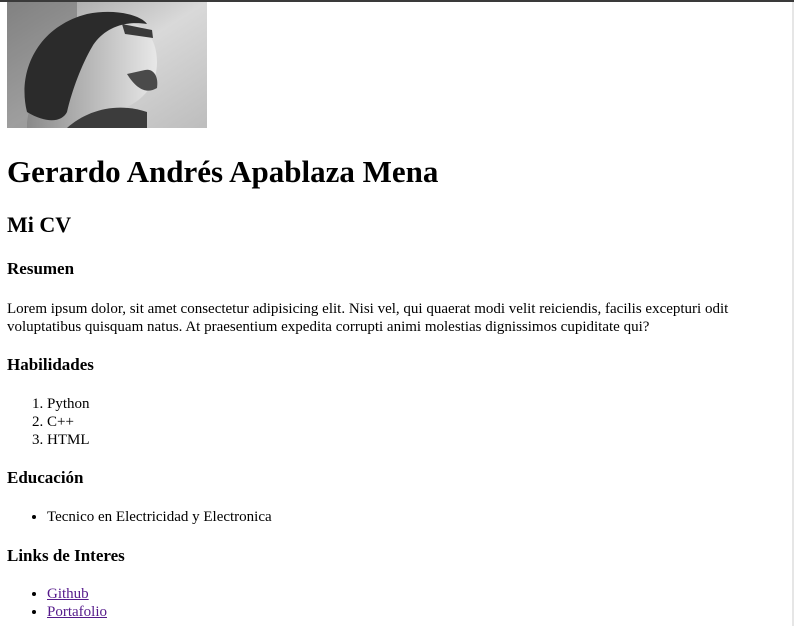  I want to click on education-list: Tecnico en Electricidad y Electronica, so click(139, 517).